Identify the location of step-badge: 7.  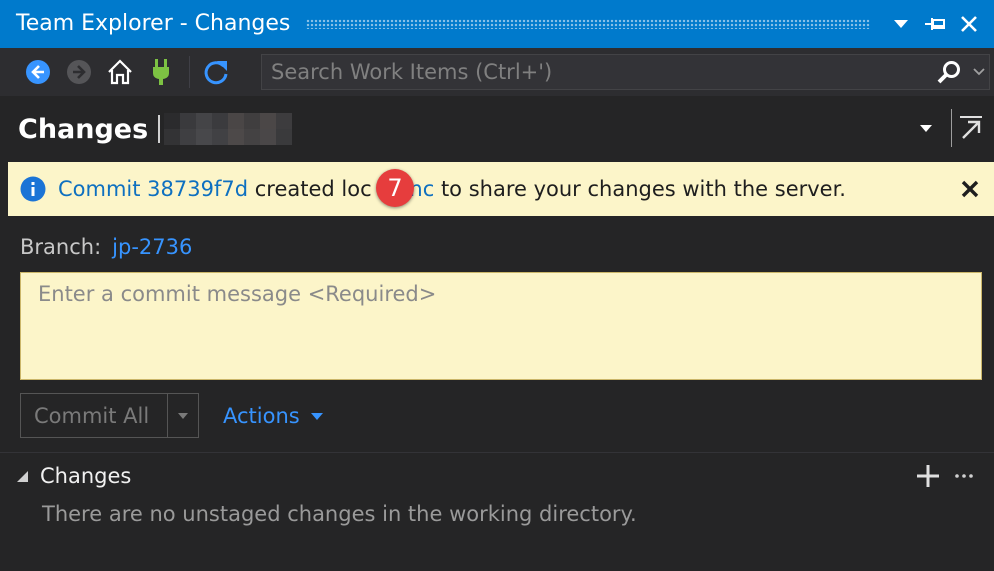
(395, 188).